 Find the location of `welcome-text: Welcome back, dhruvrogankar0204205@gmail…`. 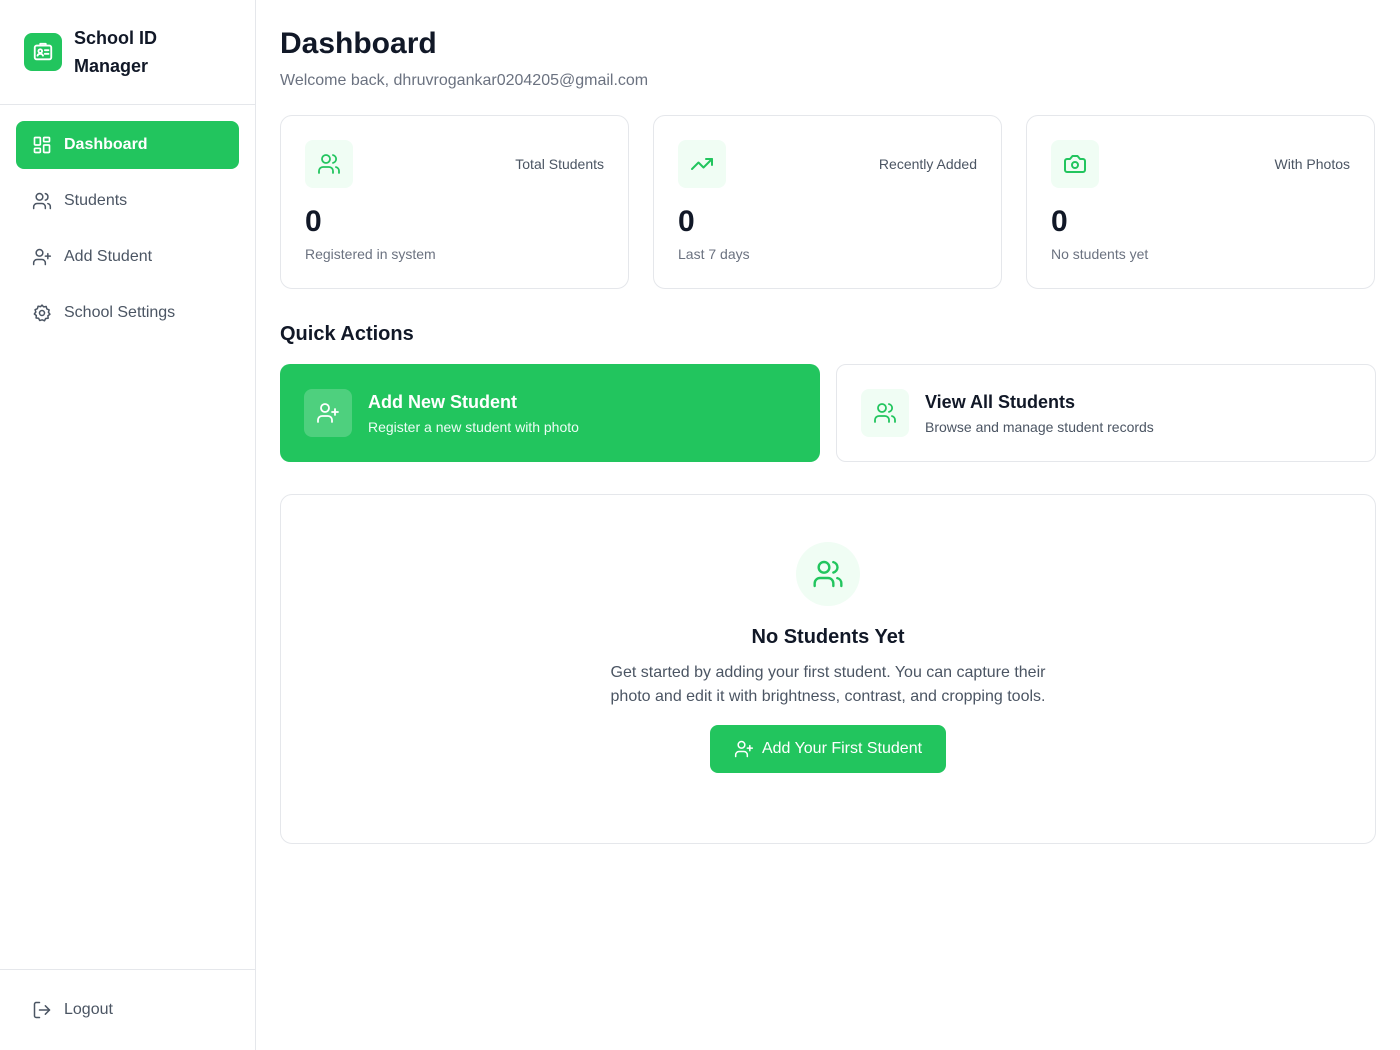

welcome-text: Welcome back, dhruvrogankar0204205@gmail… is located at coordinates (464, 80).